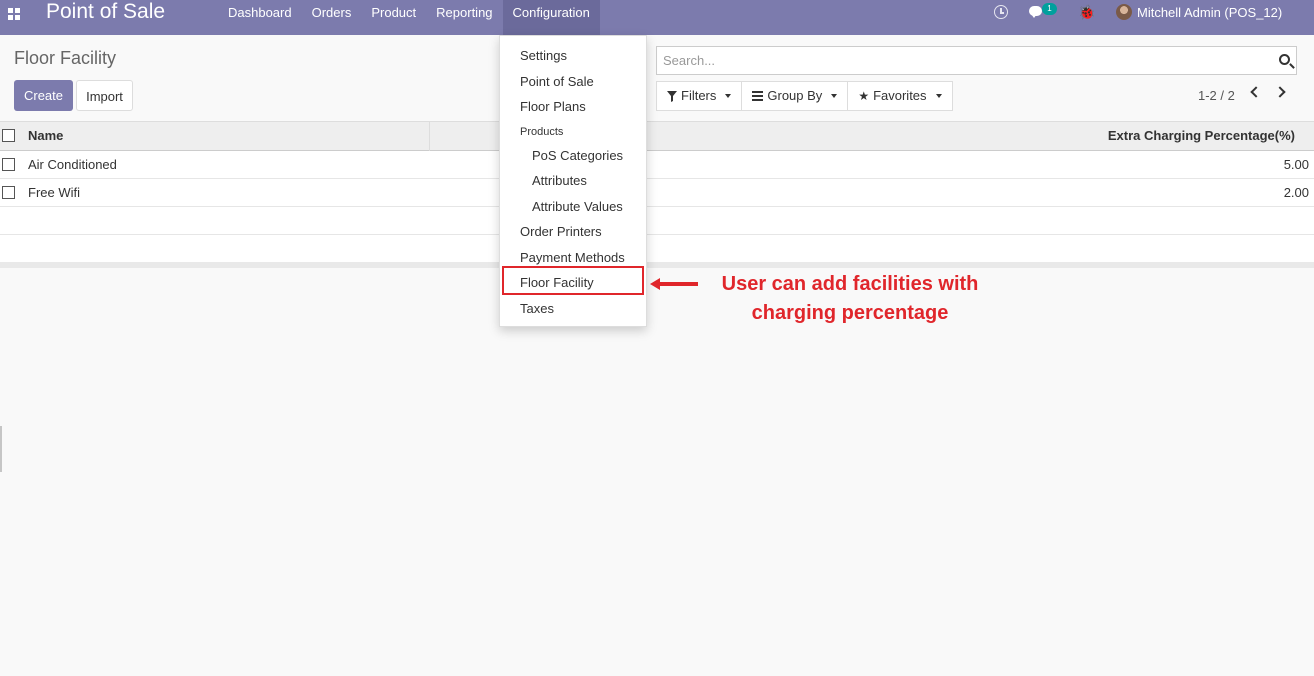 This screenshot has height=676, width=1314. What do you see at coordinates (1216, 96) in the screenshot?
I see `pager-value: 1-2 / 2` at bounding box center [1216, 96].